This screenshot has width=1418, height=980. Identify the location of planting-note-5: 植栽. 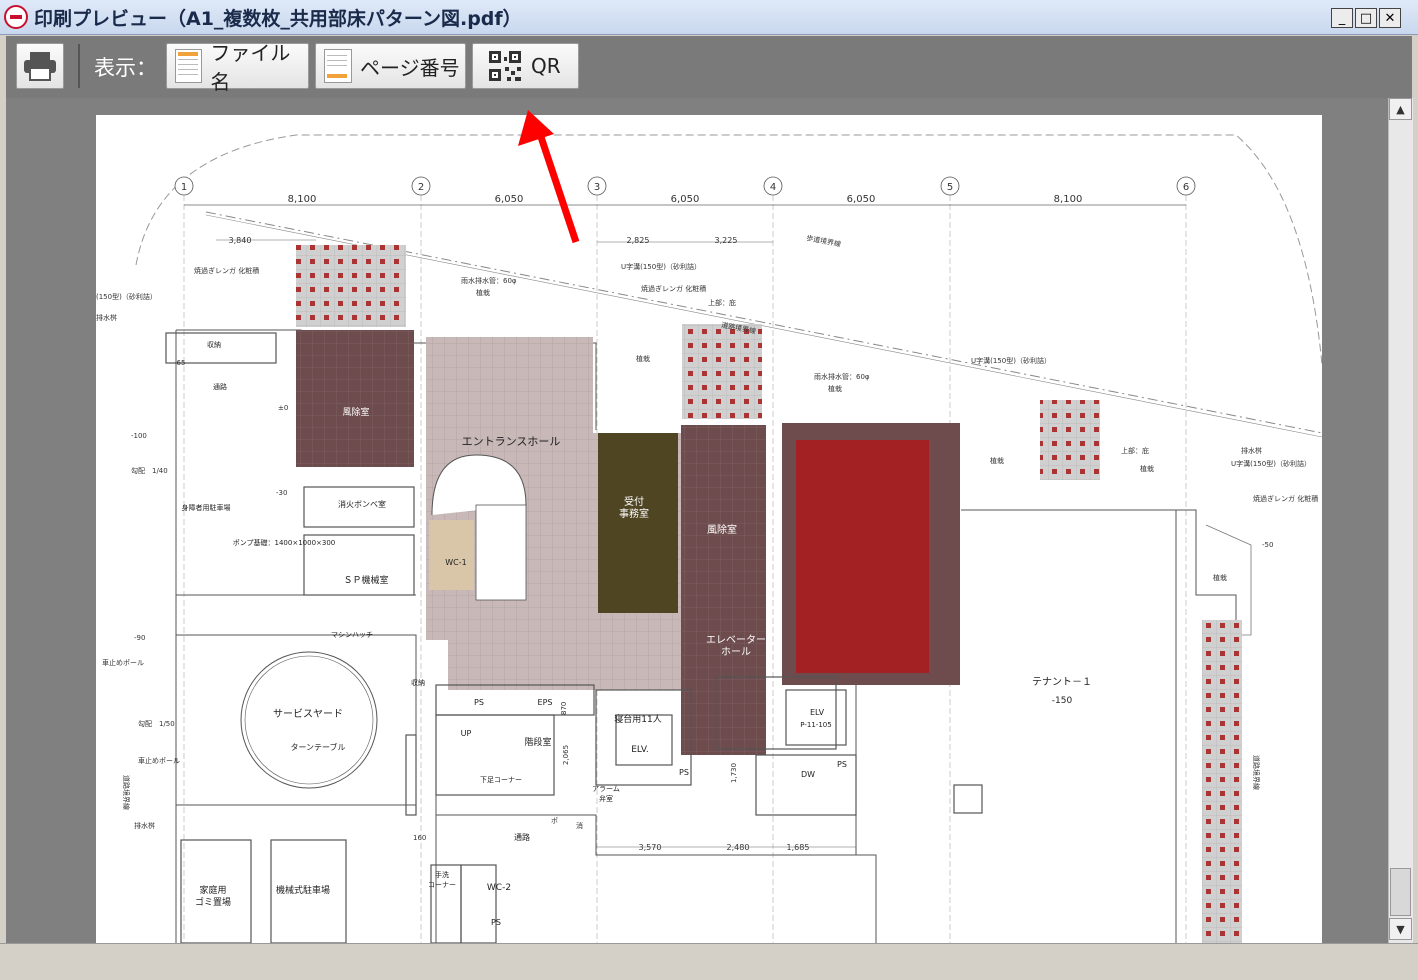
(1147, 468).